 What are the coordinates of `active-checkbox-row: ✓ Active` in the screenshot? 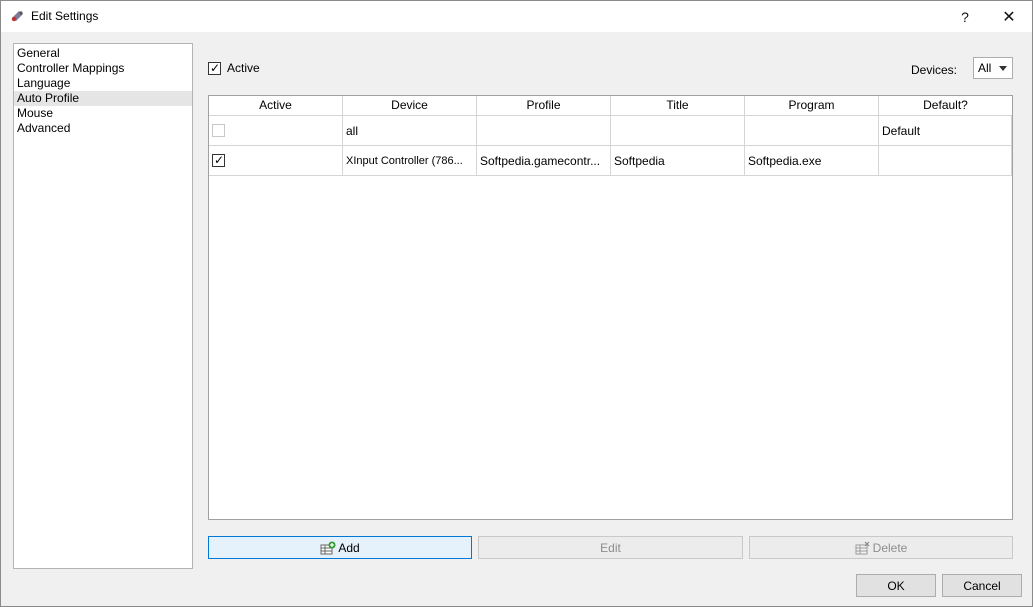 It's located at (234, 68).